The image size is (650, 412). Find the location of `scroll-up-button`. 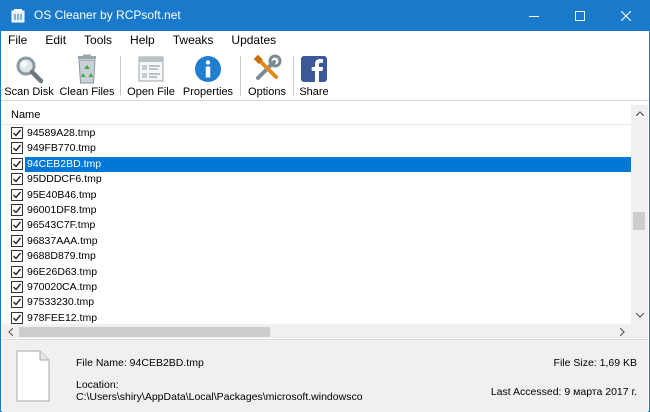

scroll-up-button is located at coordinates (639, 113).